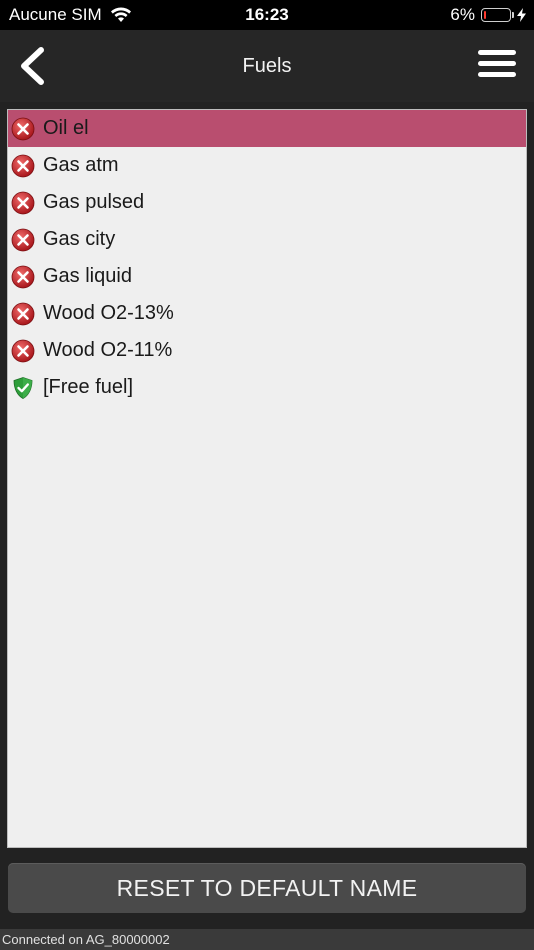 This screenshot has width=534, height=950. What do you see at coordinates (108, 350) in the screenshot?
I see `fuel-label: Wood O2-11%` at bounding box center [108, 350].